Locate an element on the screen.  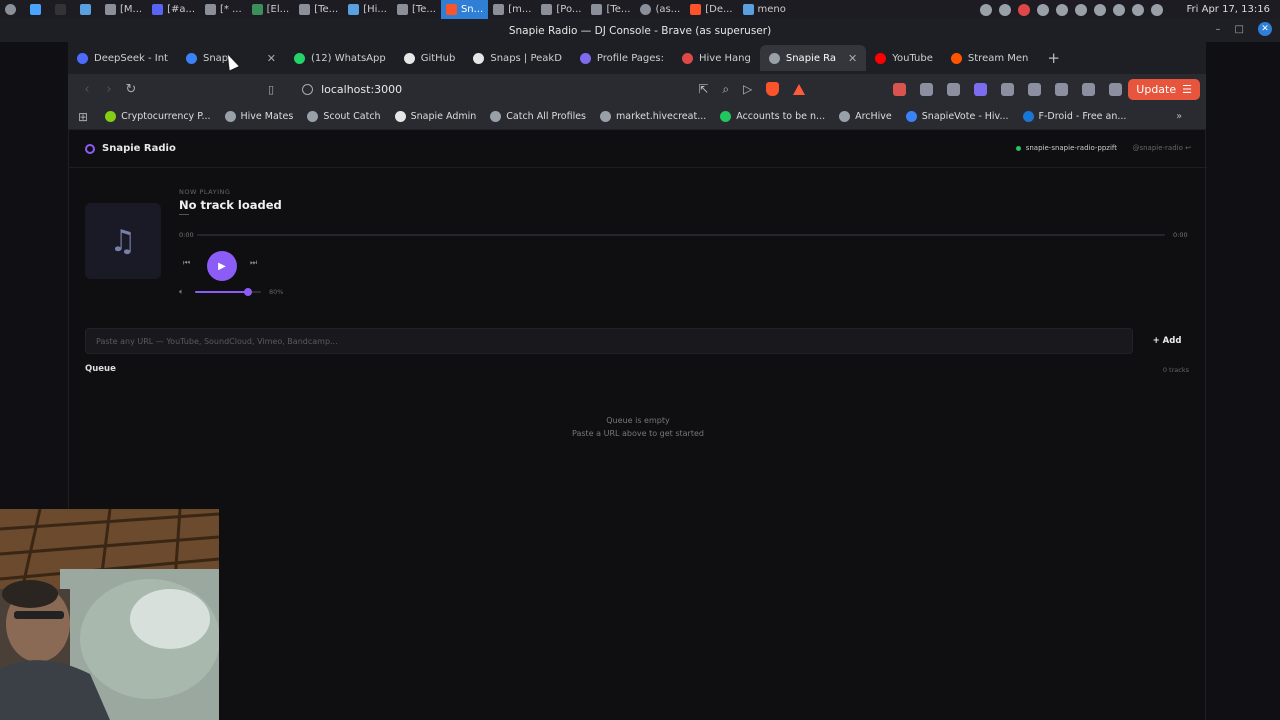
bookmark-item: Hive Mates is located at coordinates (259, 116).